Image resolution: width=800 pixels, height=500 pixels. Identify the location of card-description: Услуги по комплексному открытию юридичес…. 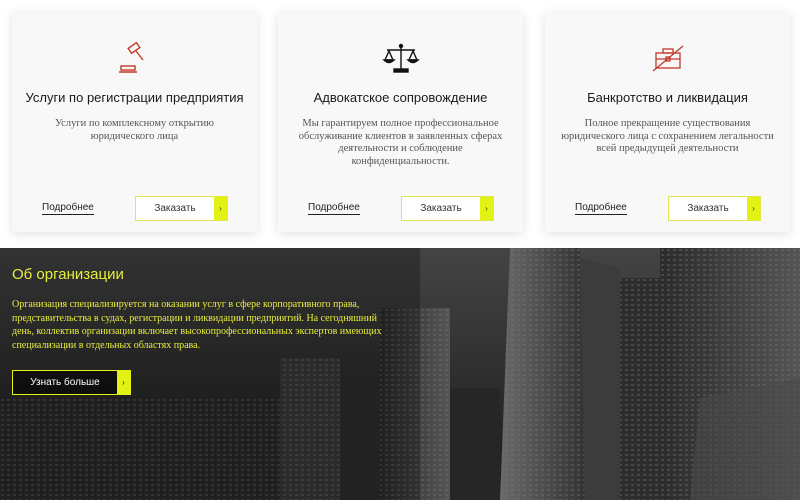
(134, 130).